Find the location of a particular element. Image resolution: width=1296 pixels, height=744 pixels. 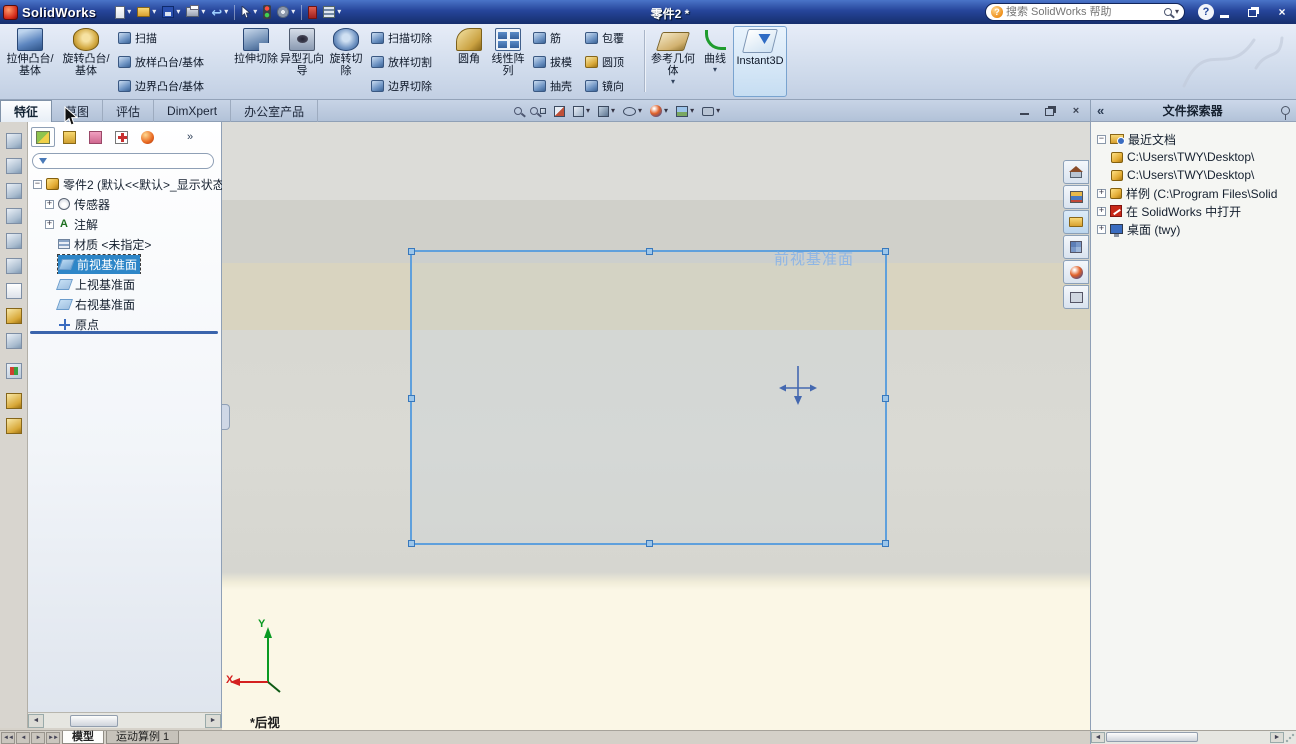

wrap-button: 包覆 is located at coordinates (612, 38).